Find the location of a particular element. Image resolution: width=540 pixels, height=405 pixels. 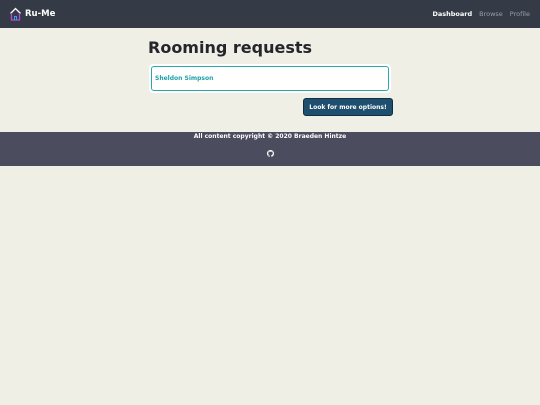

nav-links: Dashboard Browse Profile is located at coordinates (481, 14).